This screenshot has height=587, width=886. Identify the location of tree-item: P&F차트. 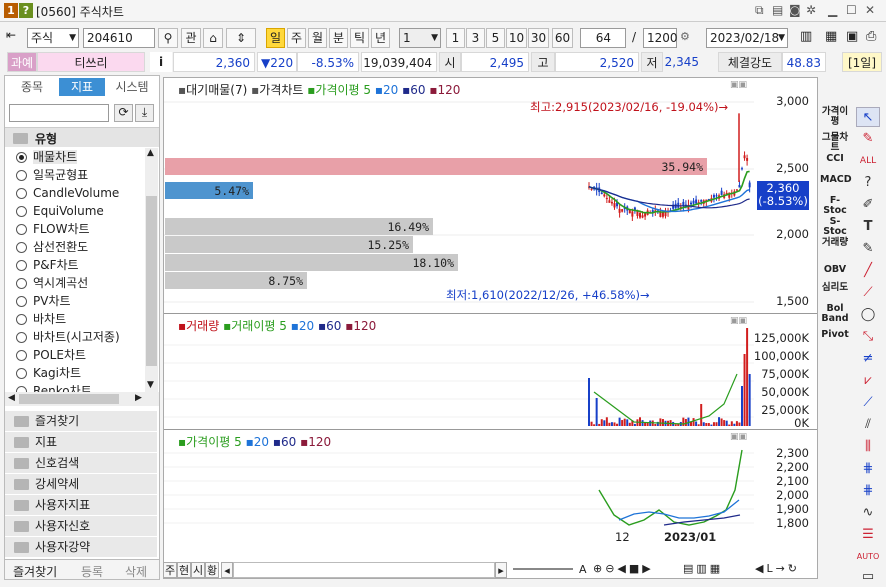
(47, 265).